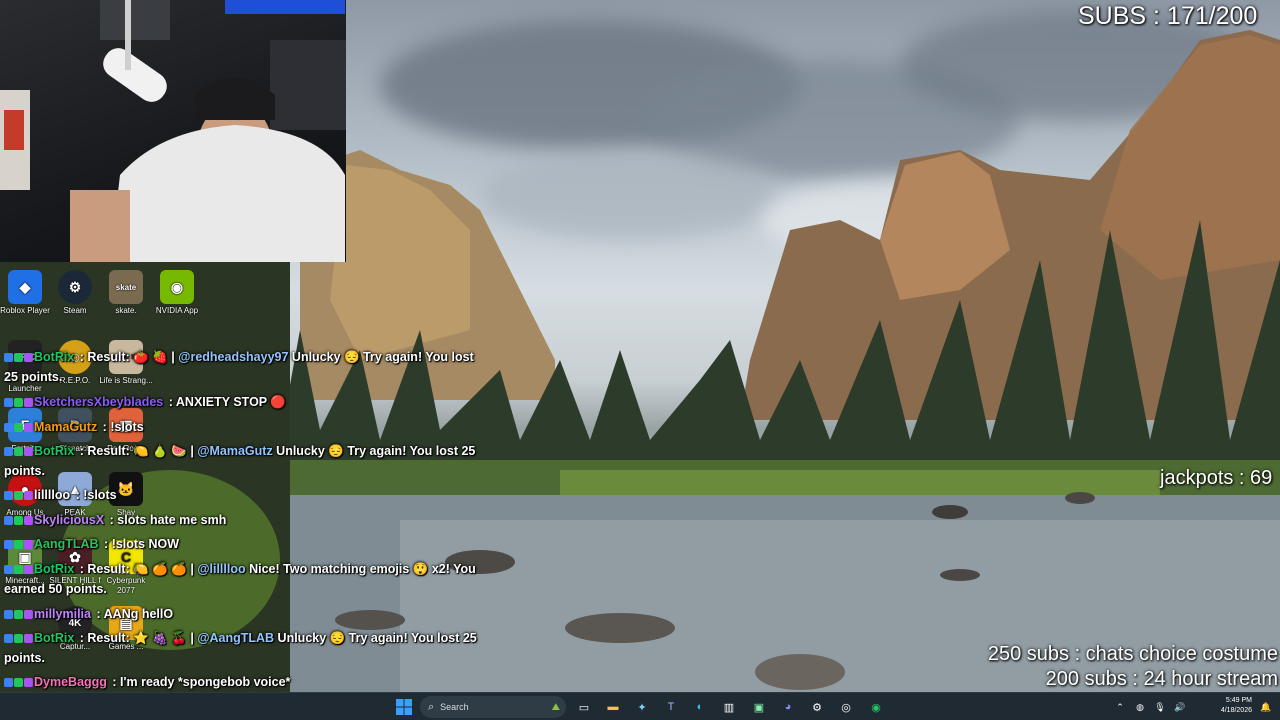 The height and width of the screenshot is (720, 1280). I want to click on system-clock: 5:49 PM 4/18/2026, so click(1232, 706).